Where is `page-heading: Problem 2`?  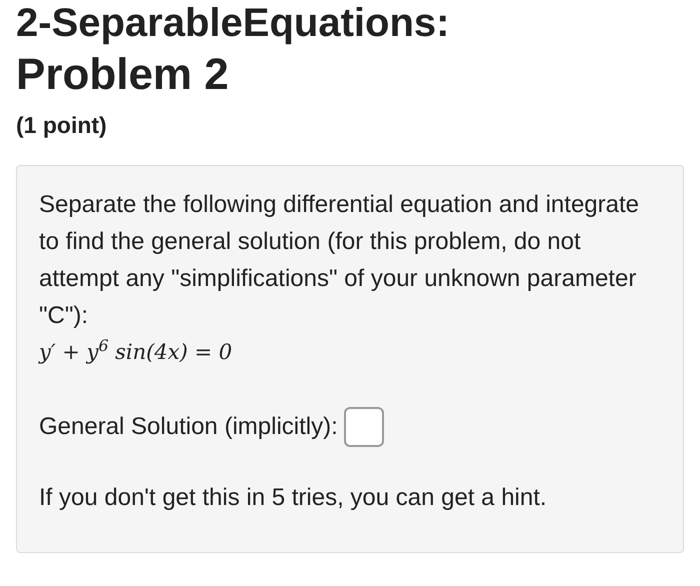
page-heading: Problem 2 is located at coordinates (123, 75).